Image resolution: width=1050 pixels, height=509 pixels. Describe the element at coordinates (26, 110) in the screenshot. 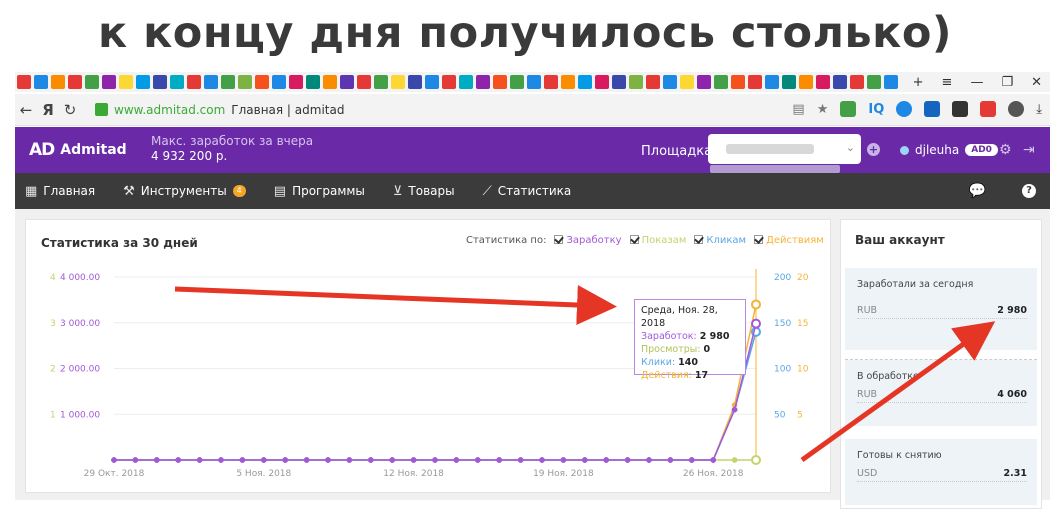

I see `back-arrow-icon: ←` at that location.